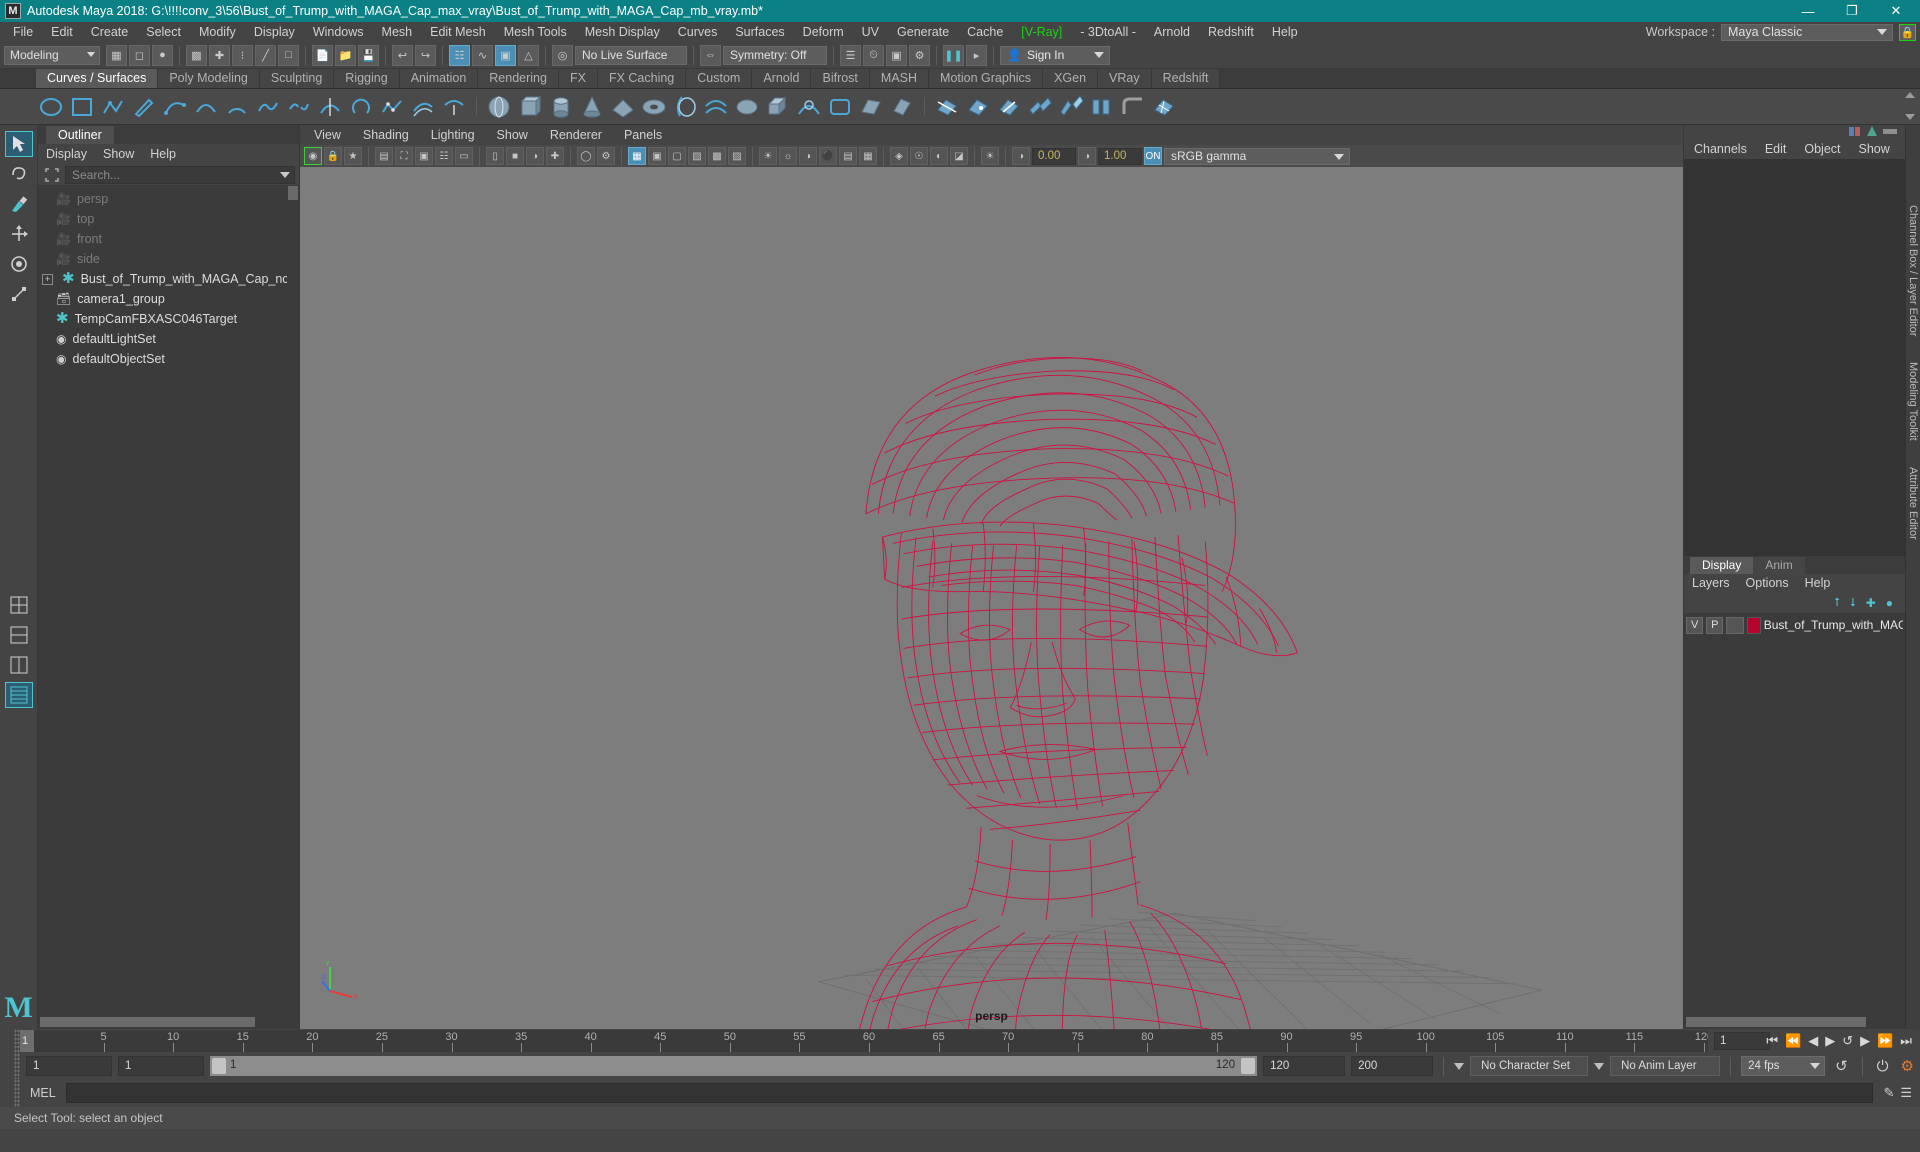 The width and height of the screenshot is (1920, 1152). I want to click on layer-display-type-toggle, so click(1735, 625).